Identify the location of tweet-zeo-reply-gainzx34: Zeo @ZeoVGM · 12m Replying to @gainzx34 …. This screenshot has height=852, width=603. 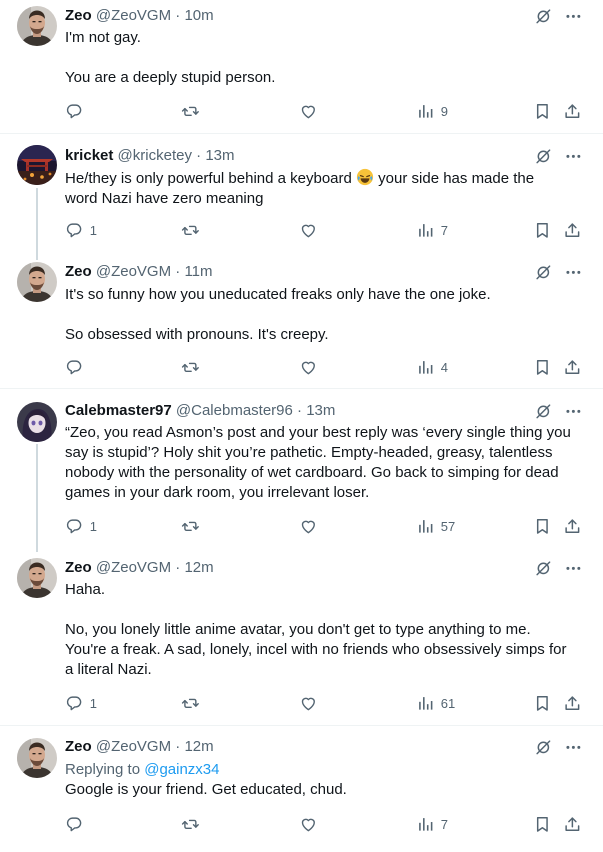
(301, 789).